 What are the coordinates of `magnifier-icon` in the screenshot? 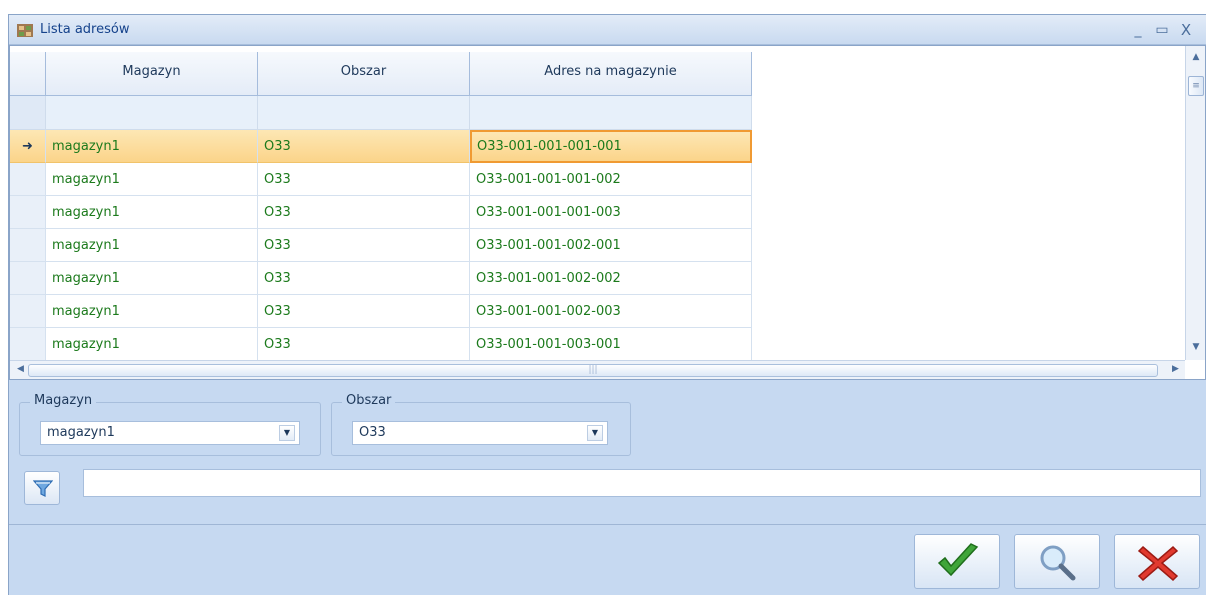 It's located at (1058, 563).